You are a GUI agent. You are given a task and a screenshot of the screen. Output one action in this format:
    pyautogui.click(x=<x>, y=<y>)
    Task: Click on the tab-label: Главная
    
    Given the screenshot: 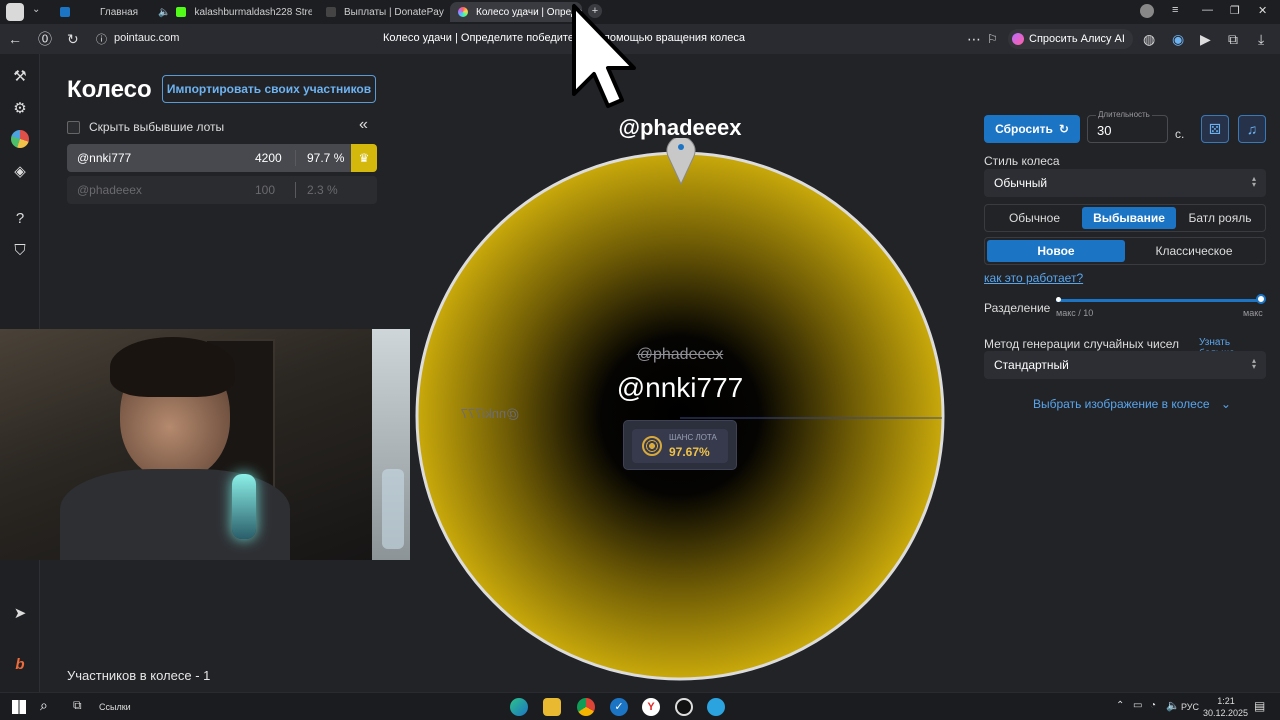 What is the action you would take?
    pyautogui.click(x=119, y=12)
    